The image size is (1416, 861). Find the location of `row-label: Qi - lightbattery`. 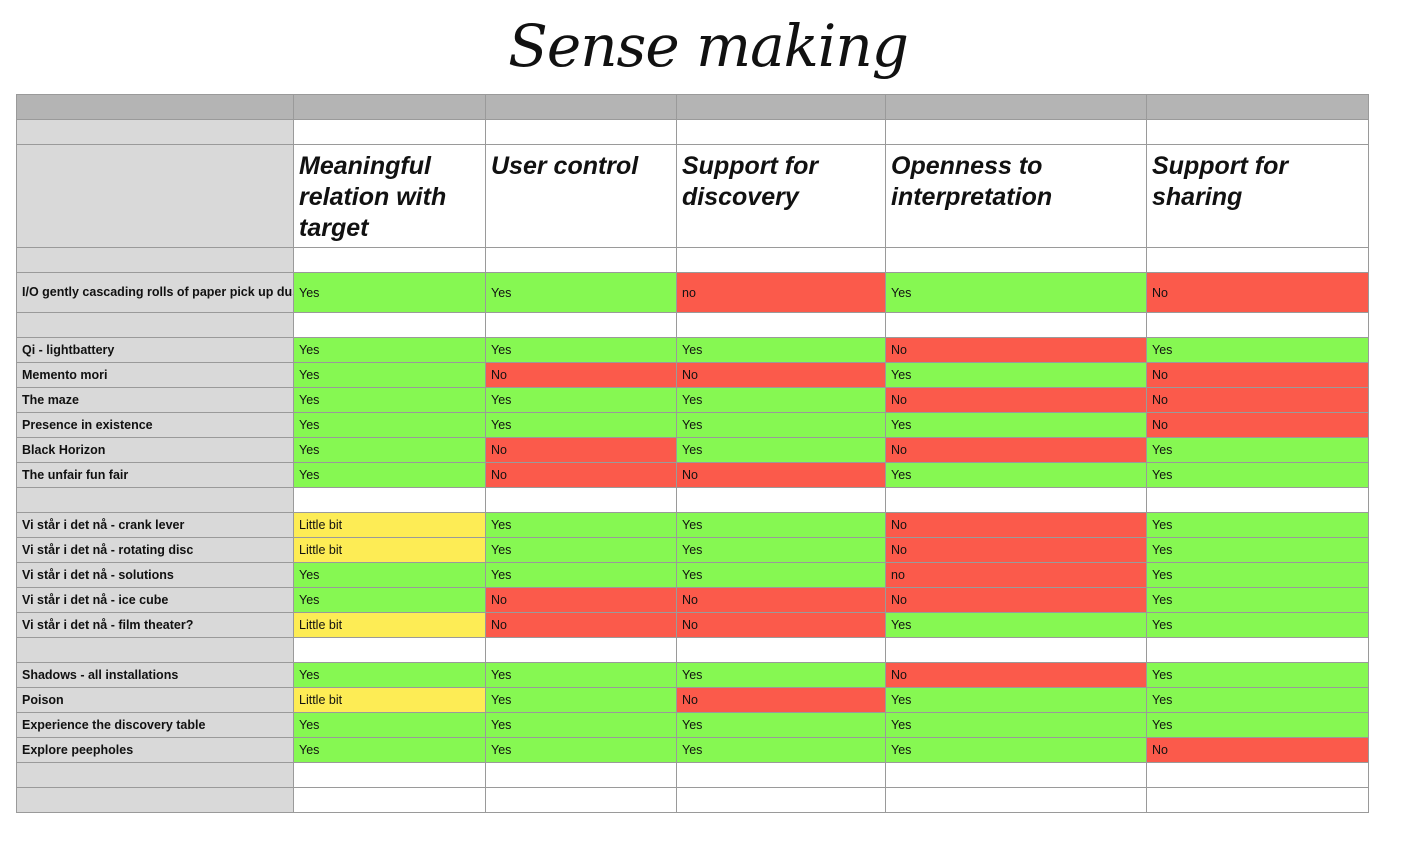

row-label: Qi - lightbattery is located at coordinates (155, 350).